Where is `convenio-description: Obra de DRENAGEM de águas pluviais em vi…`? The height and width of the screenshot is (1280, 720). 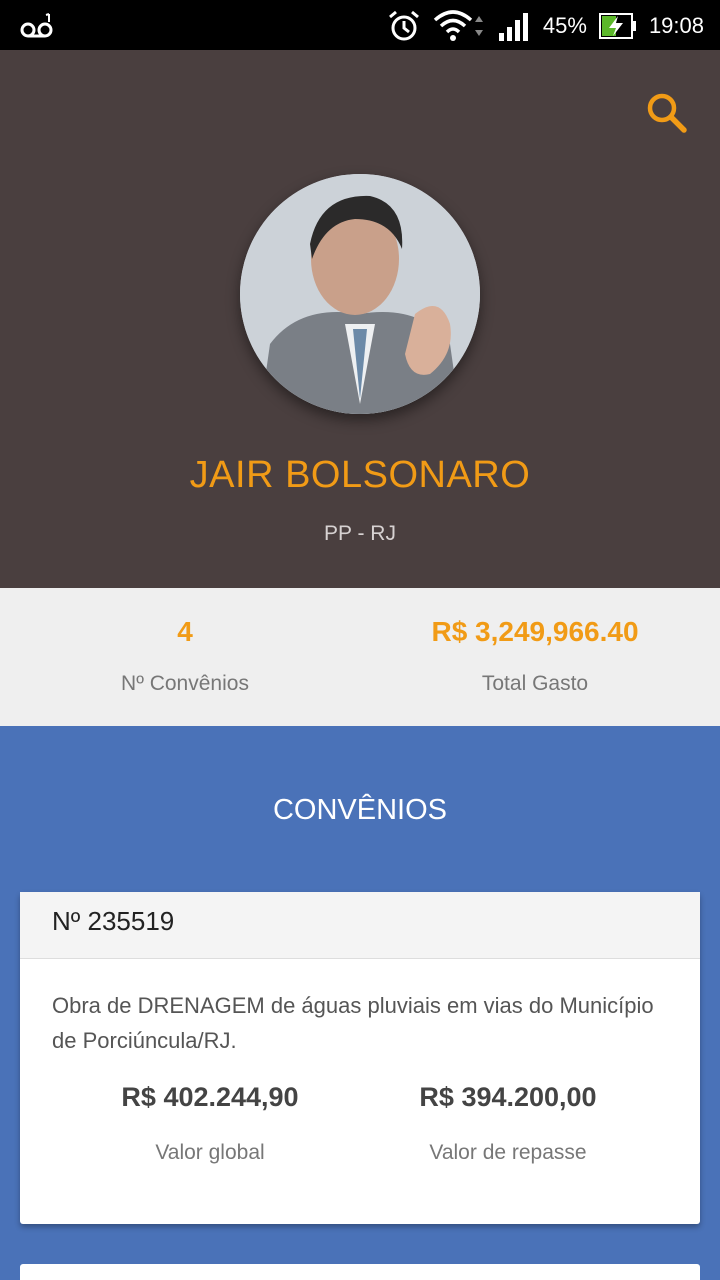
convenio-description: Obra de DRENAGEM de águas pluviais em vi… is located at coordinates (353, 1023).